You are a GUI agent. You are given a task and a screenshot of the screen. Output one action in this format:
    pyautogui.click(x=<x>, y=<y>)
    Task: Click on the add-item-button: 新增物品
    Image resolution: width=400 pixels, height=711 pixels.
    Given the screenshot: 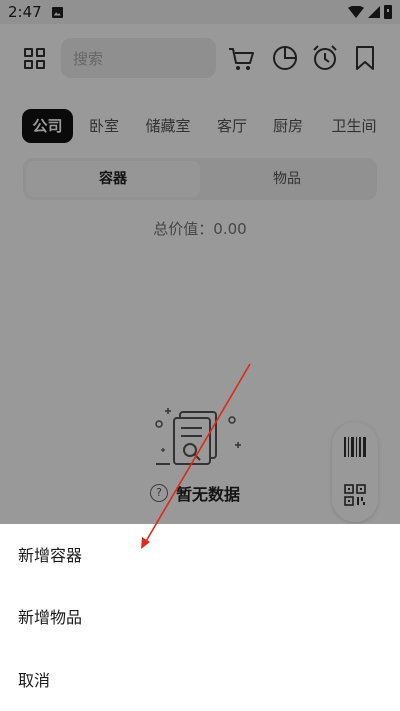 What is the action you would take?
    pyautogui.click(x=198, y=618)
    